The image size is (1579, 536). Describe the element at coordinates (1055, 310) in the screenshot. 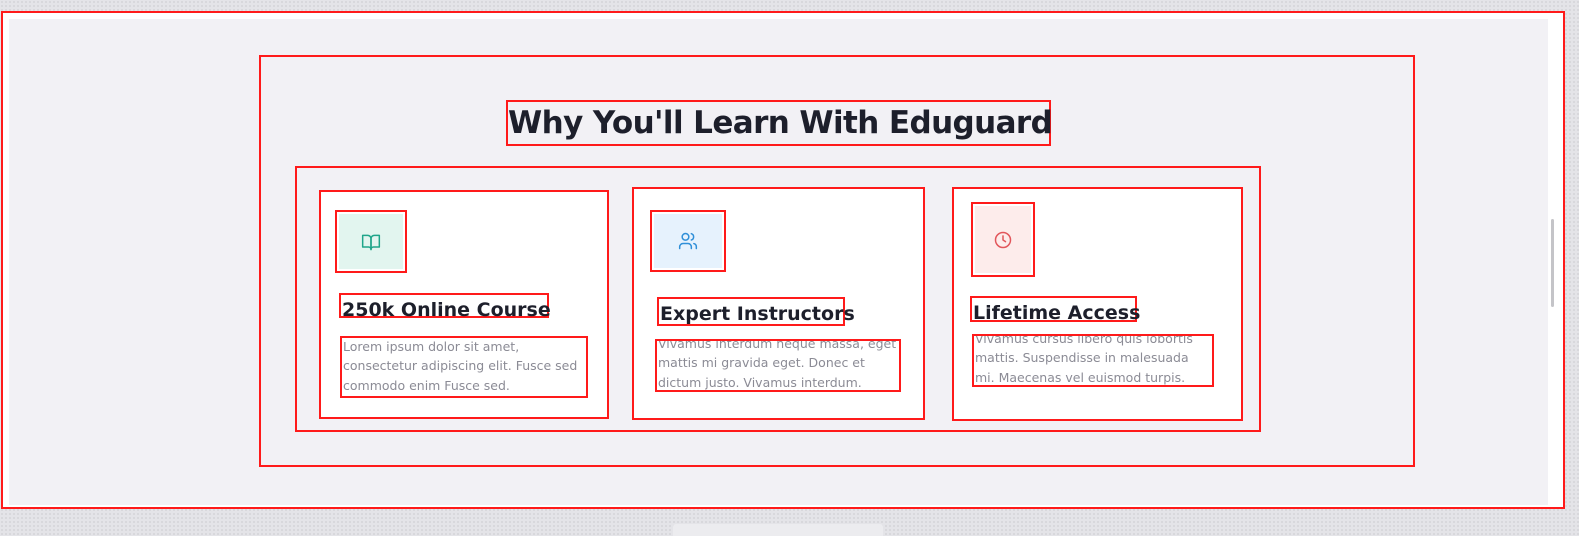

I see `feature-title: Lifetime Access` at that location.